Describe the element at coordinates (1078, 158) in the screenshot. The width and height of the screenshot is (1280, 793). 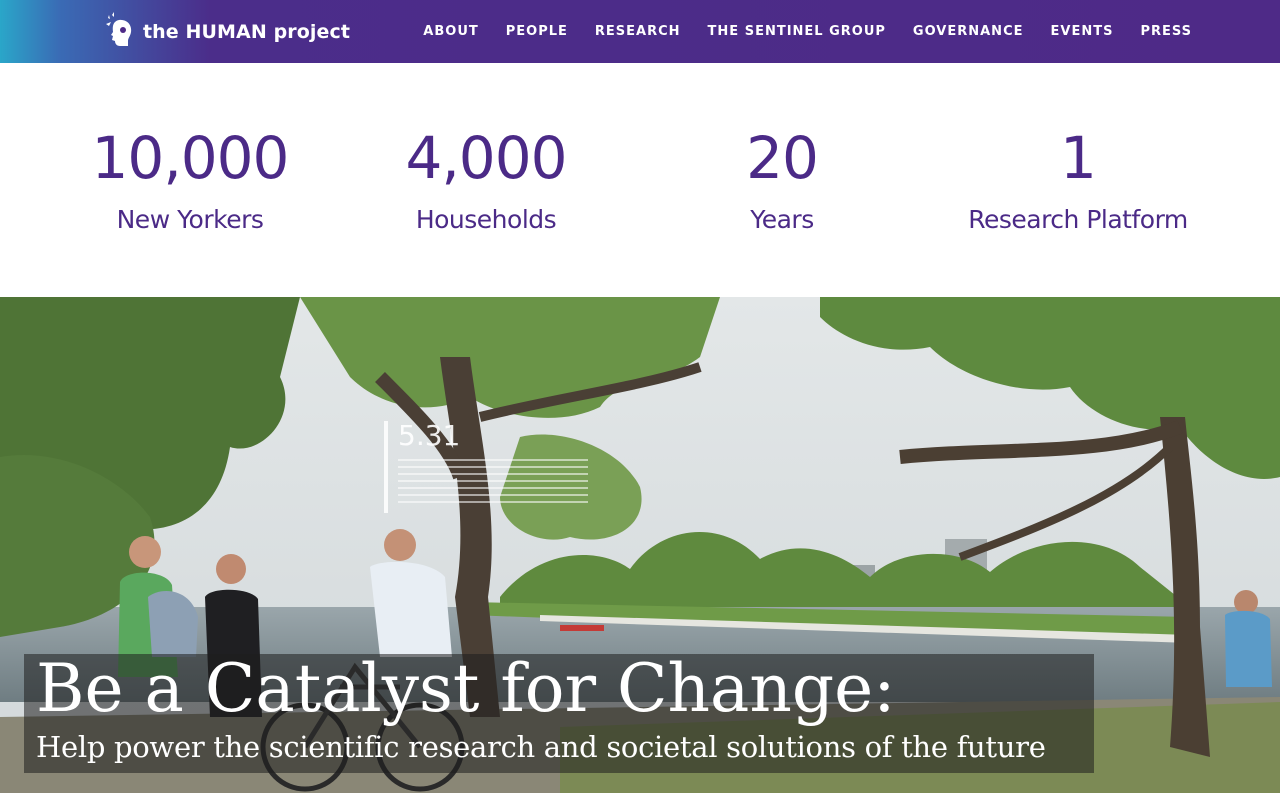
I see `stat-value: 1` at that location.